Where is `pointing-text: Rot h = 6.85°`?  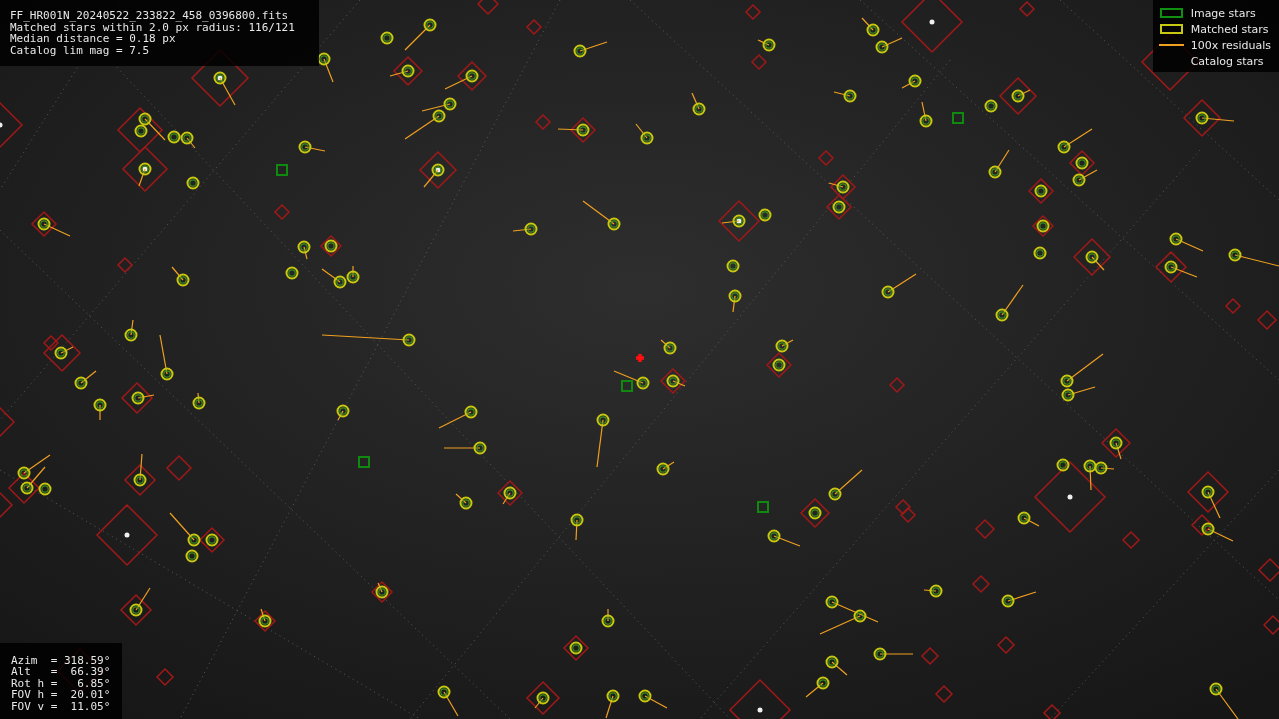
pointing-text: Rot h = 6.85° is located at coordinates (61, 683).